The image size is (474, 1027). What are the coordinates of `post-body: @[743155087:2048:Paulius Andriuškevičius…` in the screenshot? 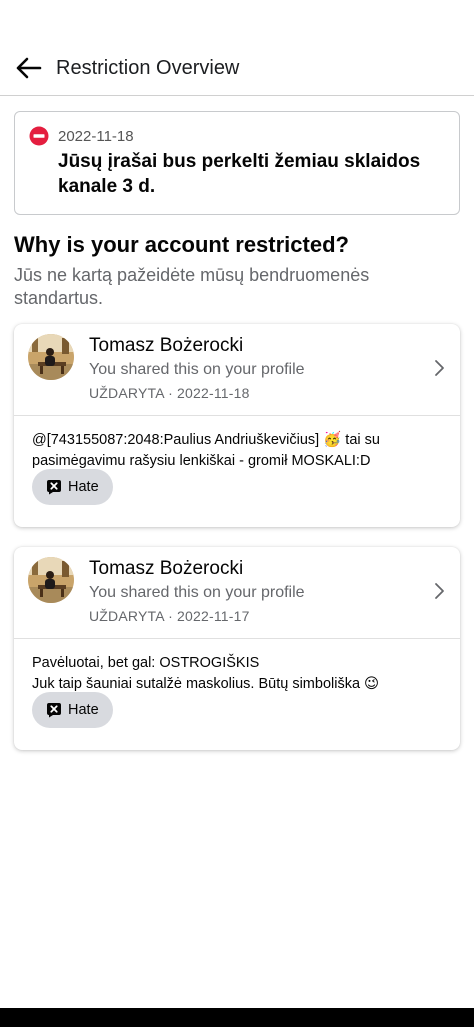 It's located at (237, 471).